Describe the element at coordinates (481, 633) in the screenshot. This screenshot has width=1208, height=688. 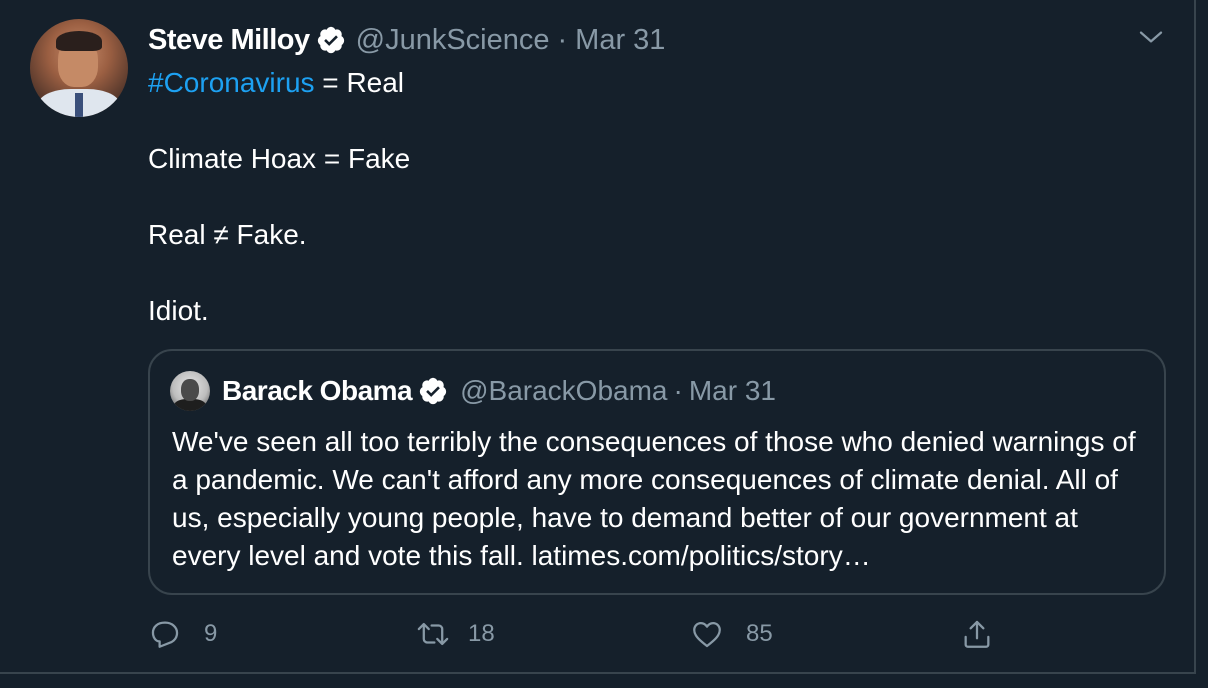
I see `retweet-count: 18` at that location.